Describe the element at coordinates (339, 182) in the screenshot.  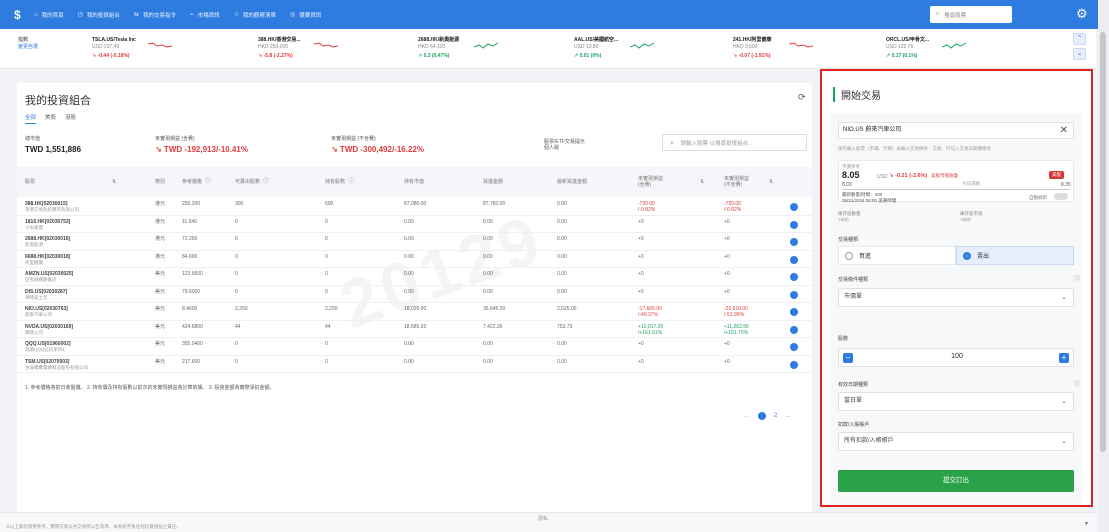
I see `col-held: 持有股數 ⓘ` at that location.